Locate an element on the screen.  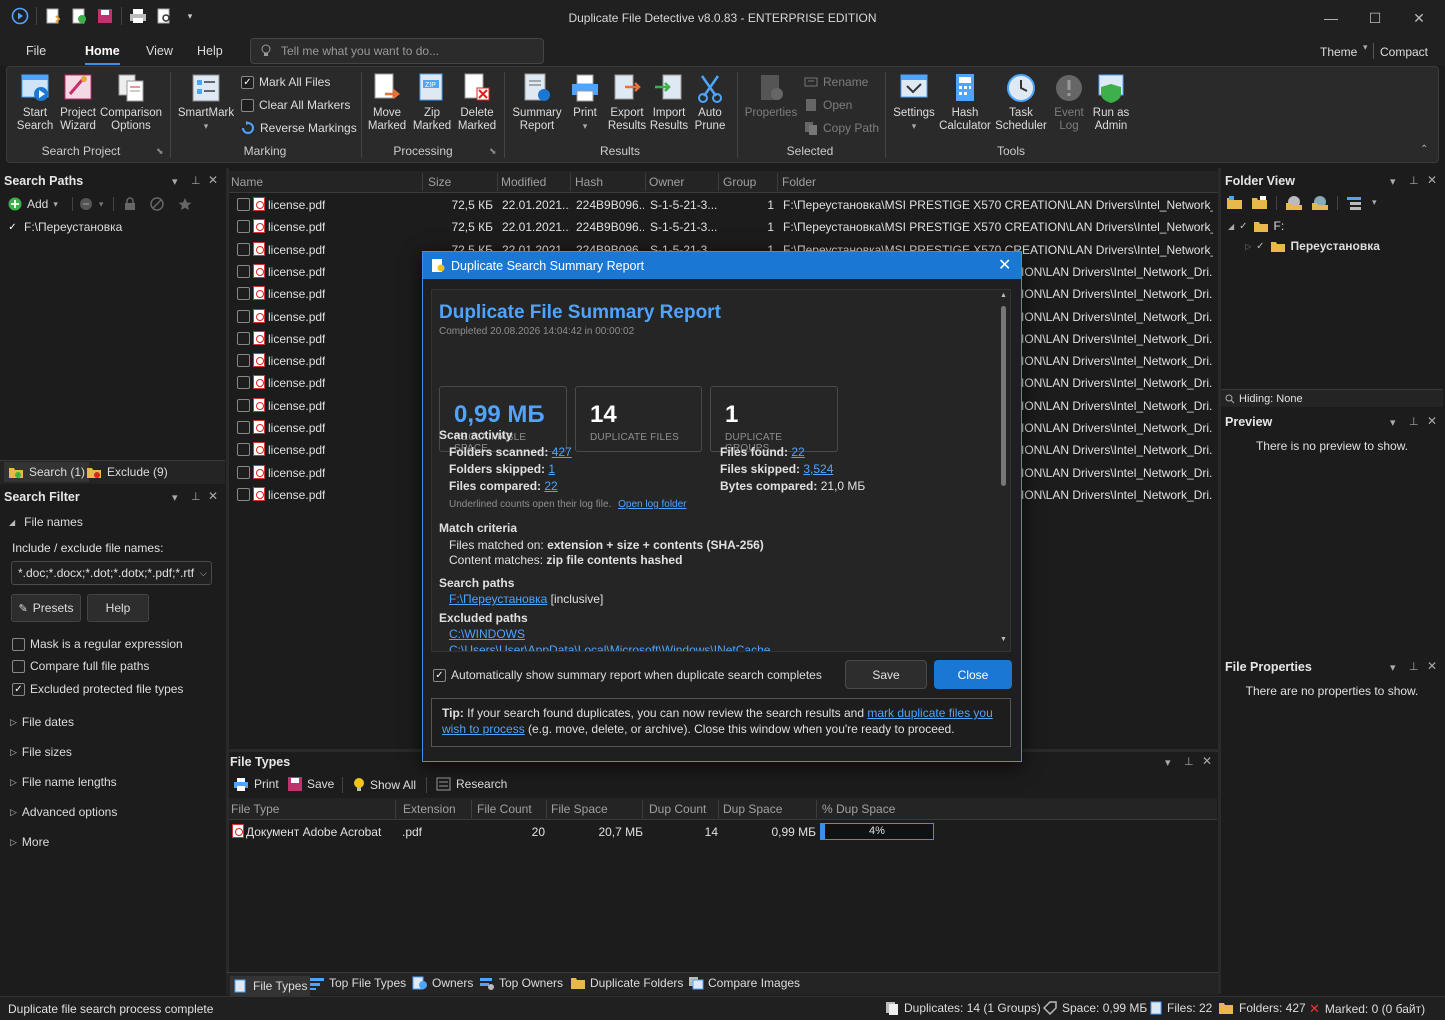
auto-prune-button: Auto Prune is located at coordinates (710, 102).